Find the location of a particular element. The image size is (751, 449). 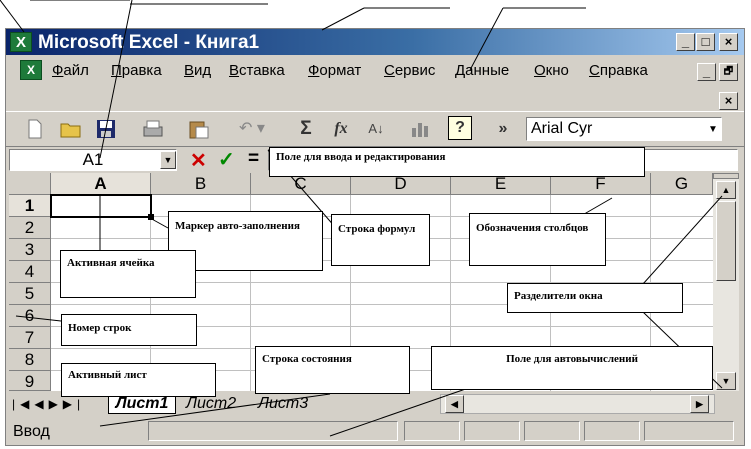

callout-active-cell: Активная ячейка is located at coordinates (128, 274).